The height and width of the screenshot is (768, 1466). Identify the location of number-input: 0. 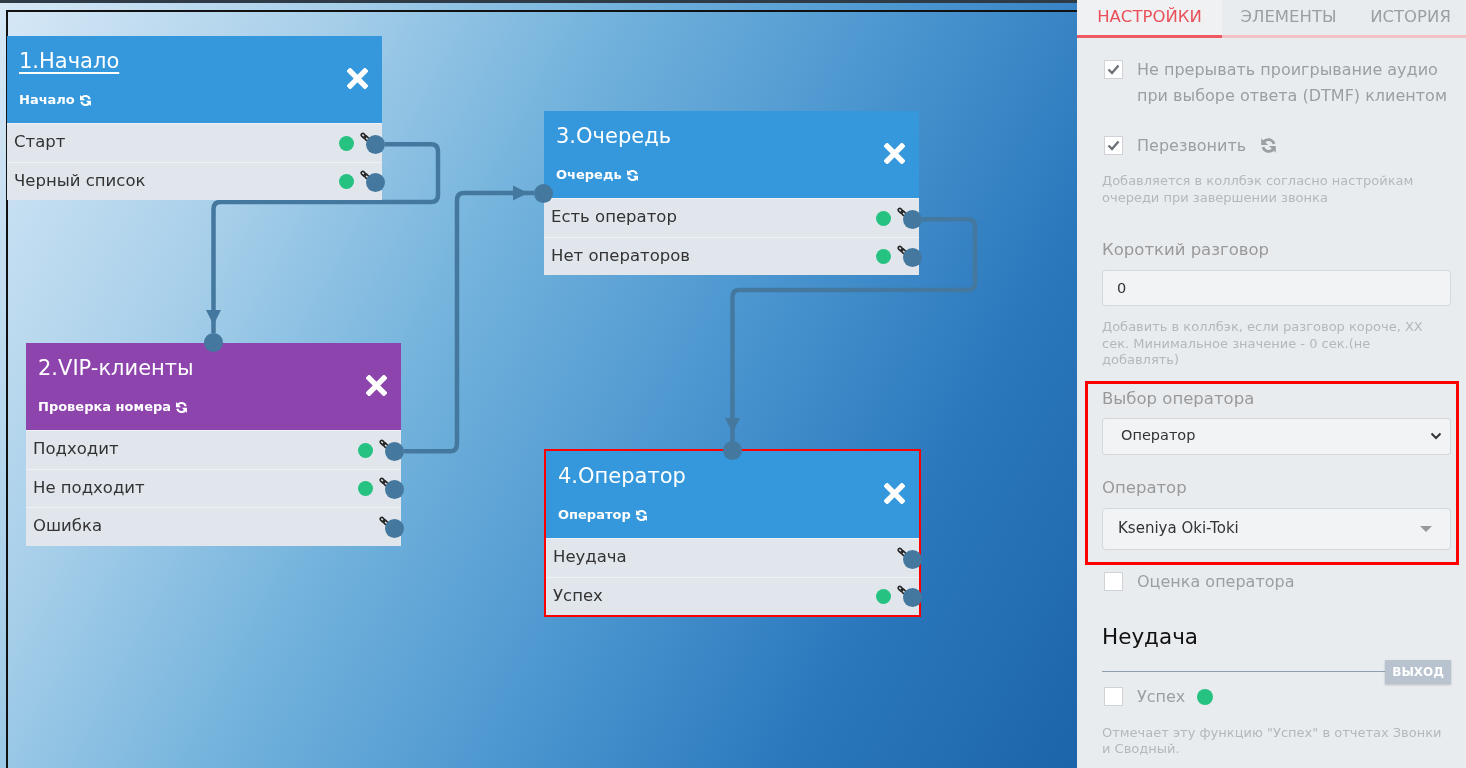
(1276, 288).